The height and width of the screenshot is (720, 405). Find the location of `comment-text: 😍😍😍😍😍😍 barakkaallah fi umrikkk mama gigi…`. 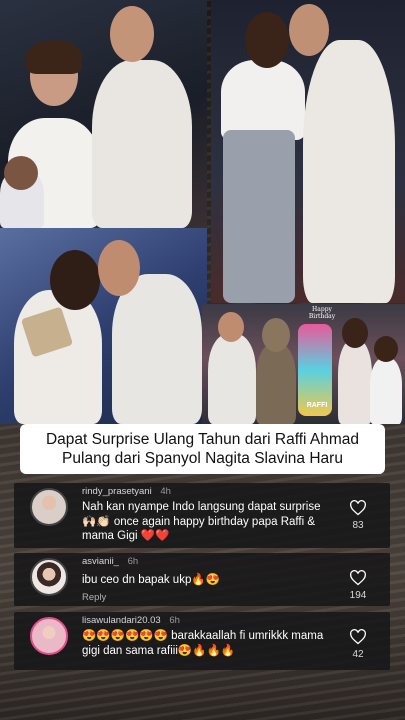

comment-text: 😍😍😍😍😍😍 barakkaallah fi umrikkk mama gigi… is located at coordinates (203, 643).